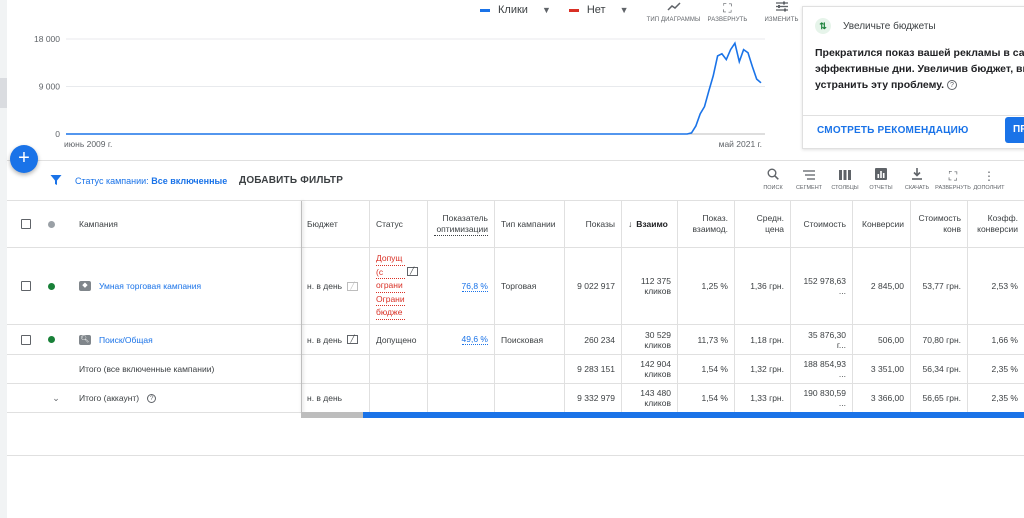  Describe the element at coordinates (995, 224) in the screenshot. I see `header-conv-rate: Коэфф. конверсии` at that location.